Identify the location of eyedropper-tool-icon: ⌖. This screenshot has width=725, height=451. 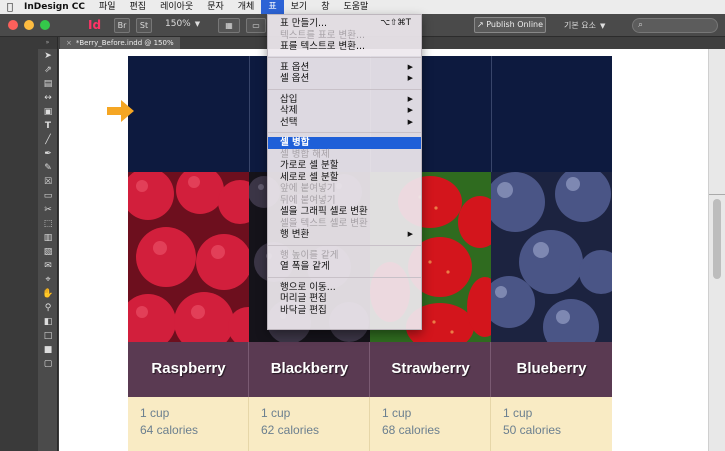
(48, 280).